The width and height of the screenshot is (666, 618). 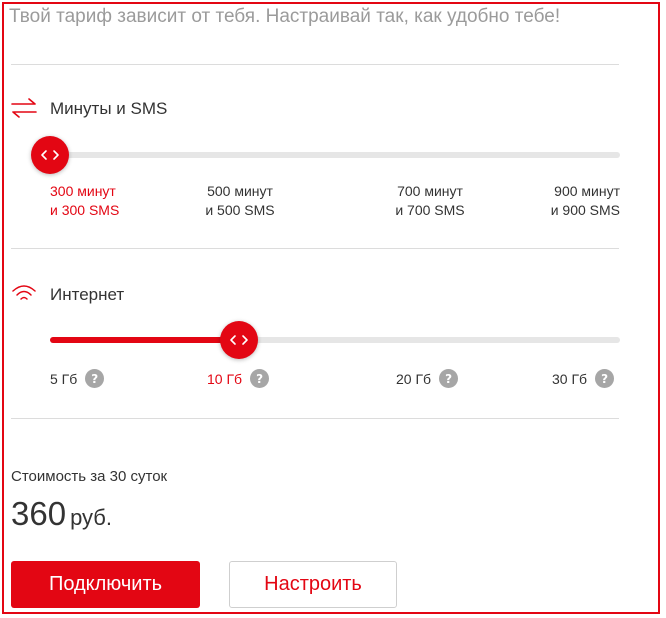 I want to click on internet-option-30gb: 30 Гб ?, so click(x=583, y=378).